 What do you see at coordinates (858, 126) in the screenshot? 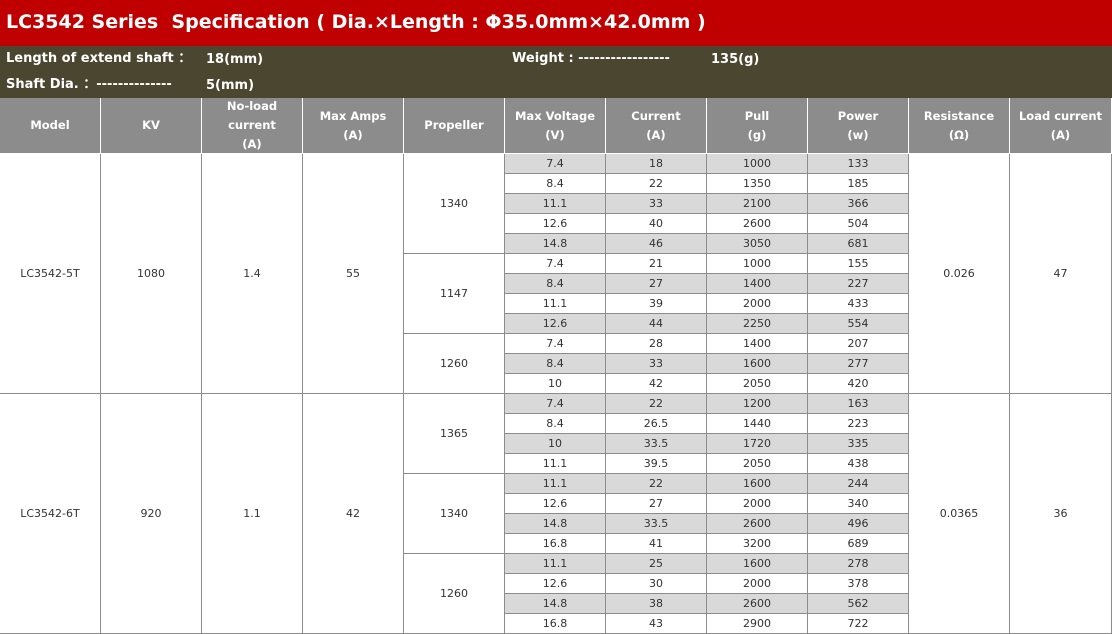
I see `column-header: Power (w)` at bounding box center [858, 126].